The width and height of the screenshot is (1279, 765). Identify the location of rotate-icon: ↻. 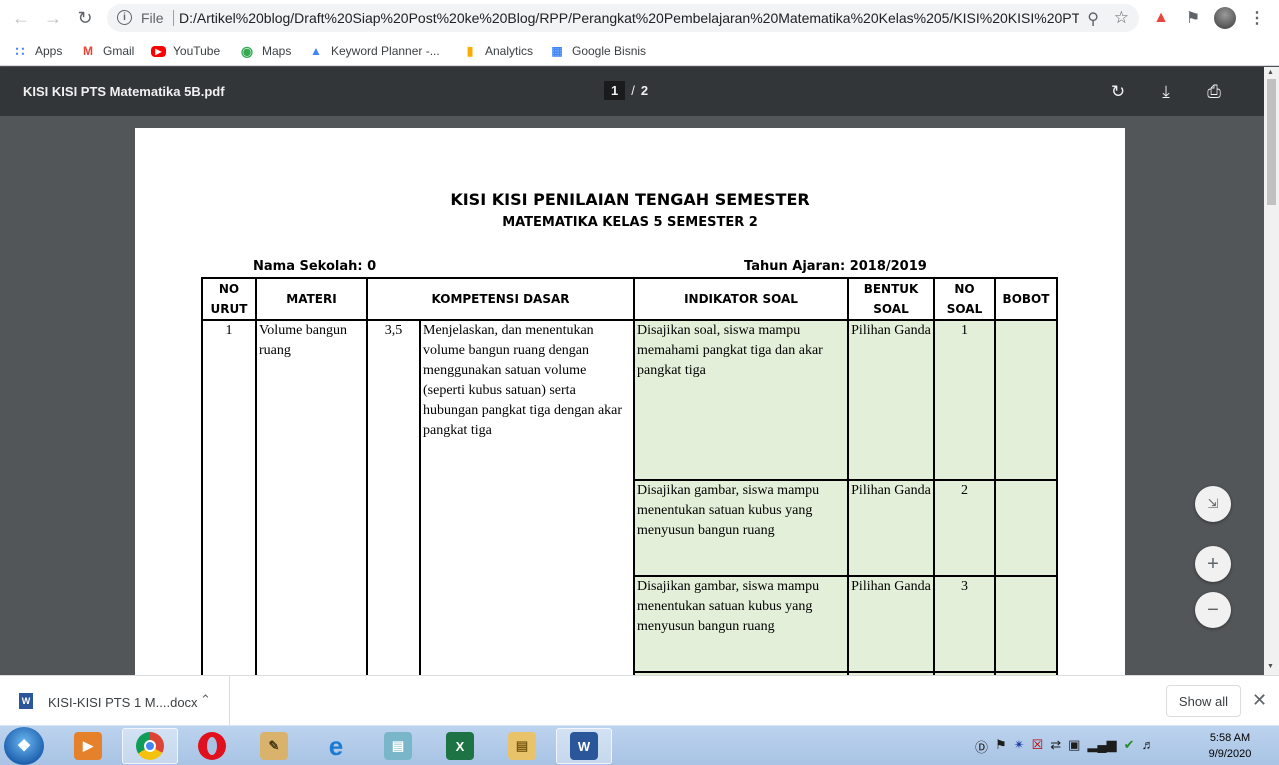
(1118, 92).